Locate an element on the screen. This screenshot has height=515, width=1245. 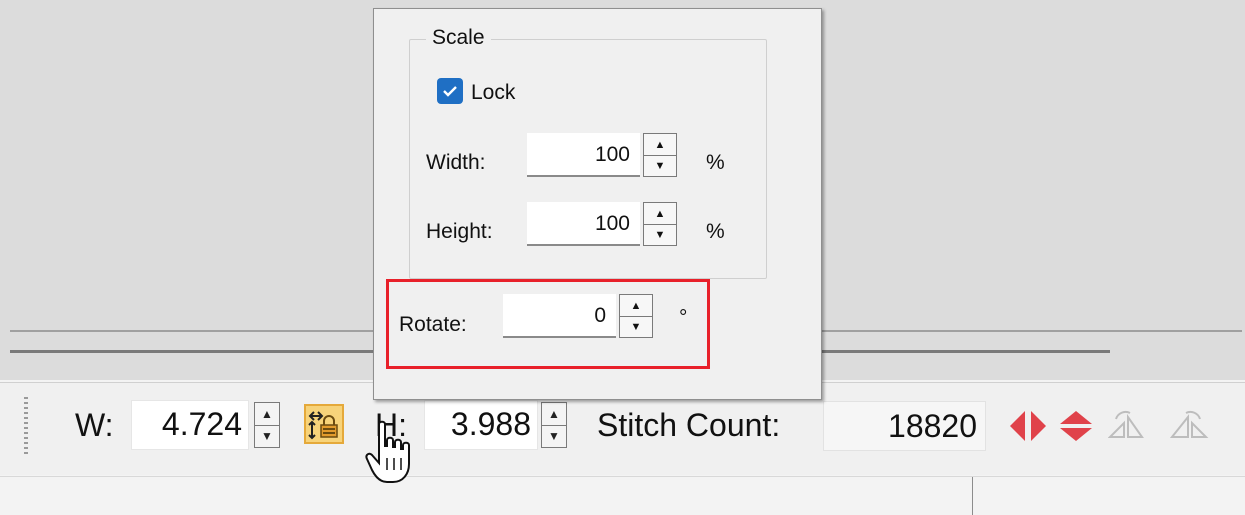
status-bar is located at coordinates (622, 495).